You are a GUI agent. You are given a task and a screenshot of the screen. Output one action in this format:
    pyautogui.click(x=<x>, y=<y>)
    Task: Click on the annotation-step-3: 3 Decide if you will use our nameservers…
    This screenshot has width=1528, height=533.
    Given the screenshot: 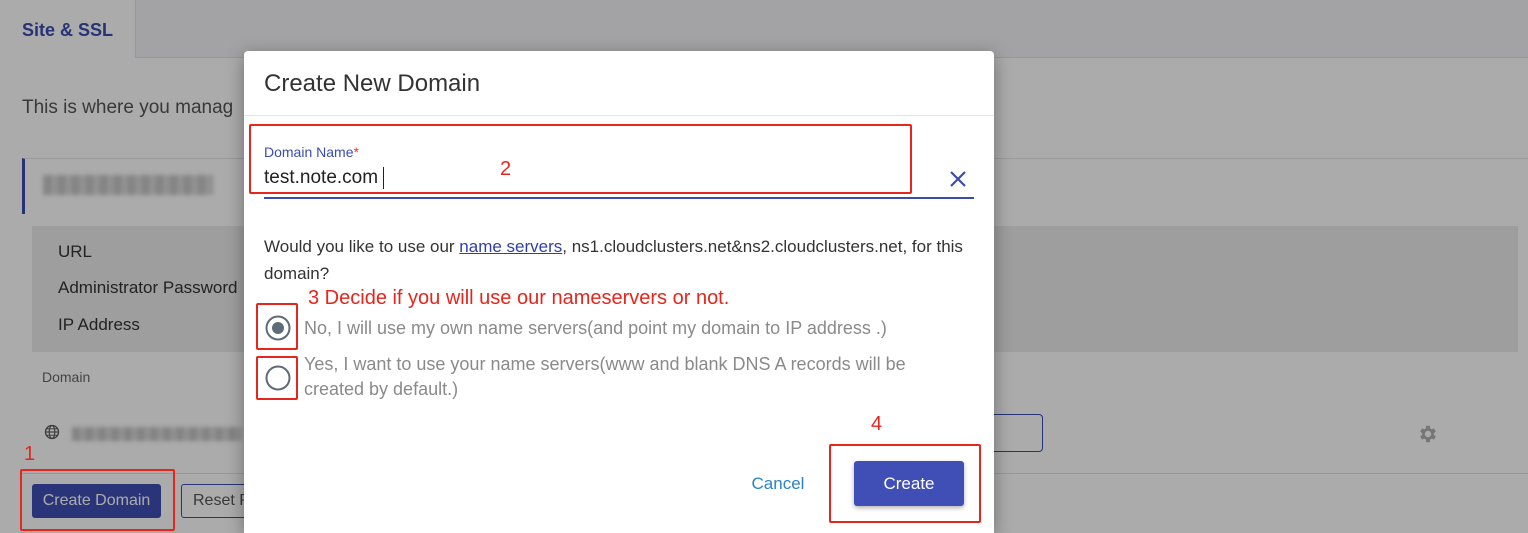 What is the action you would take?
    pyautogui.click(x=519, y=298)
    